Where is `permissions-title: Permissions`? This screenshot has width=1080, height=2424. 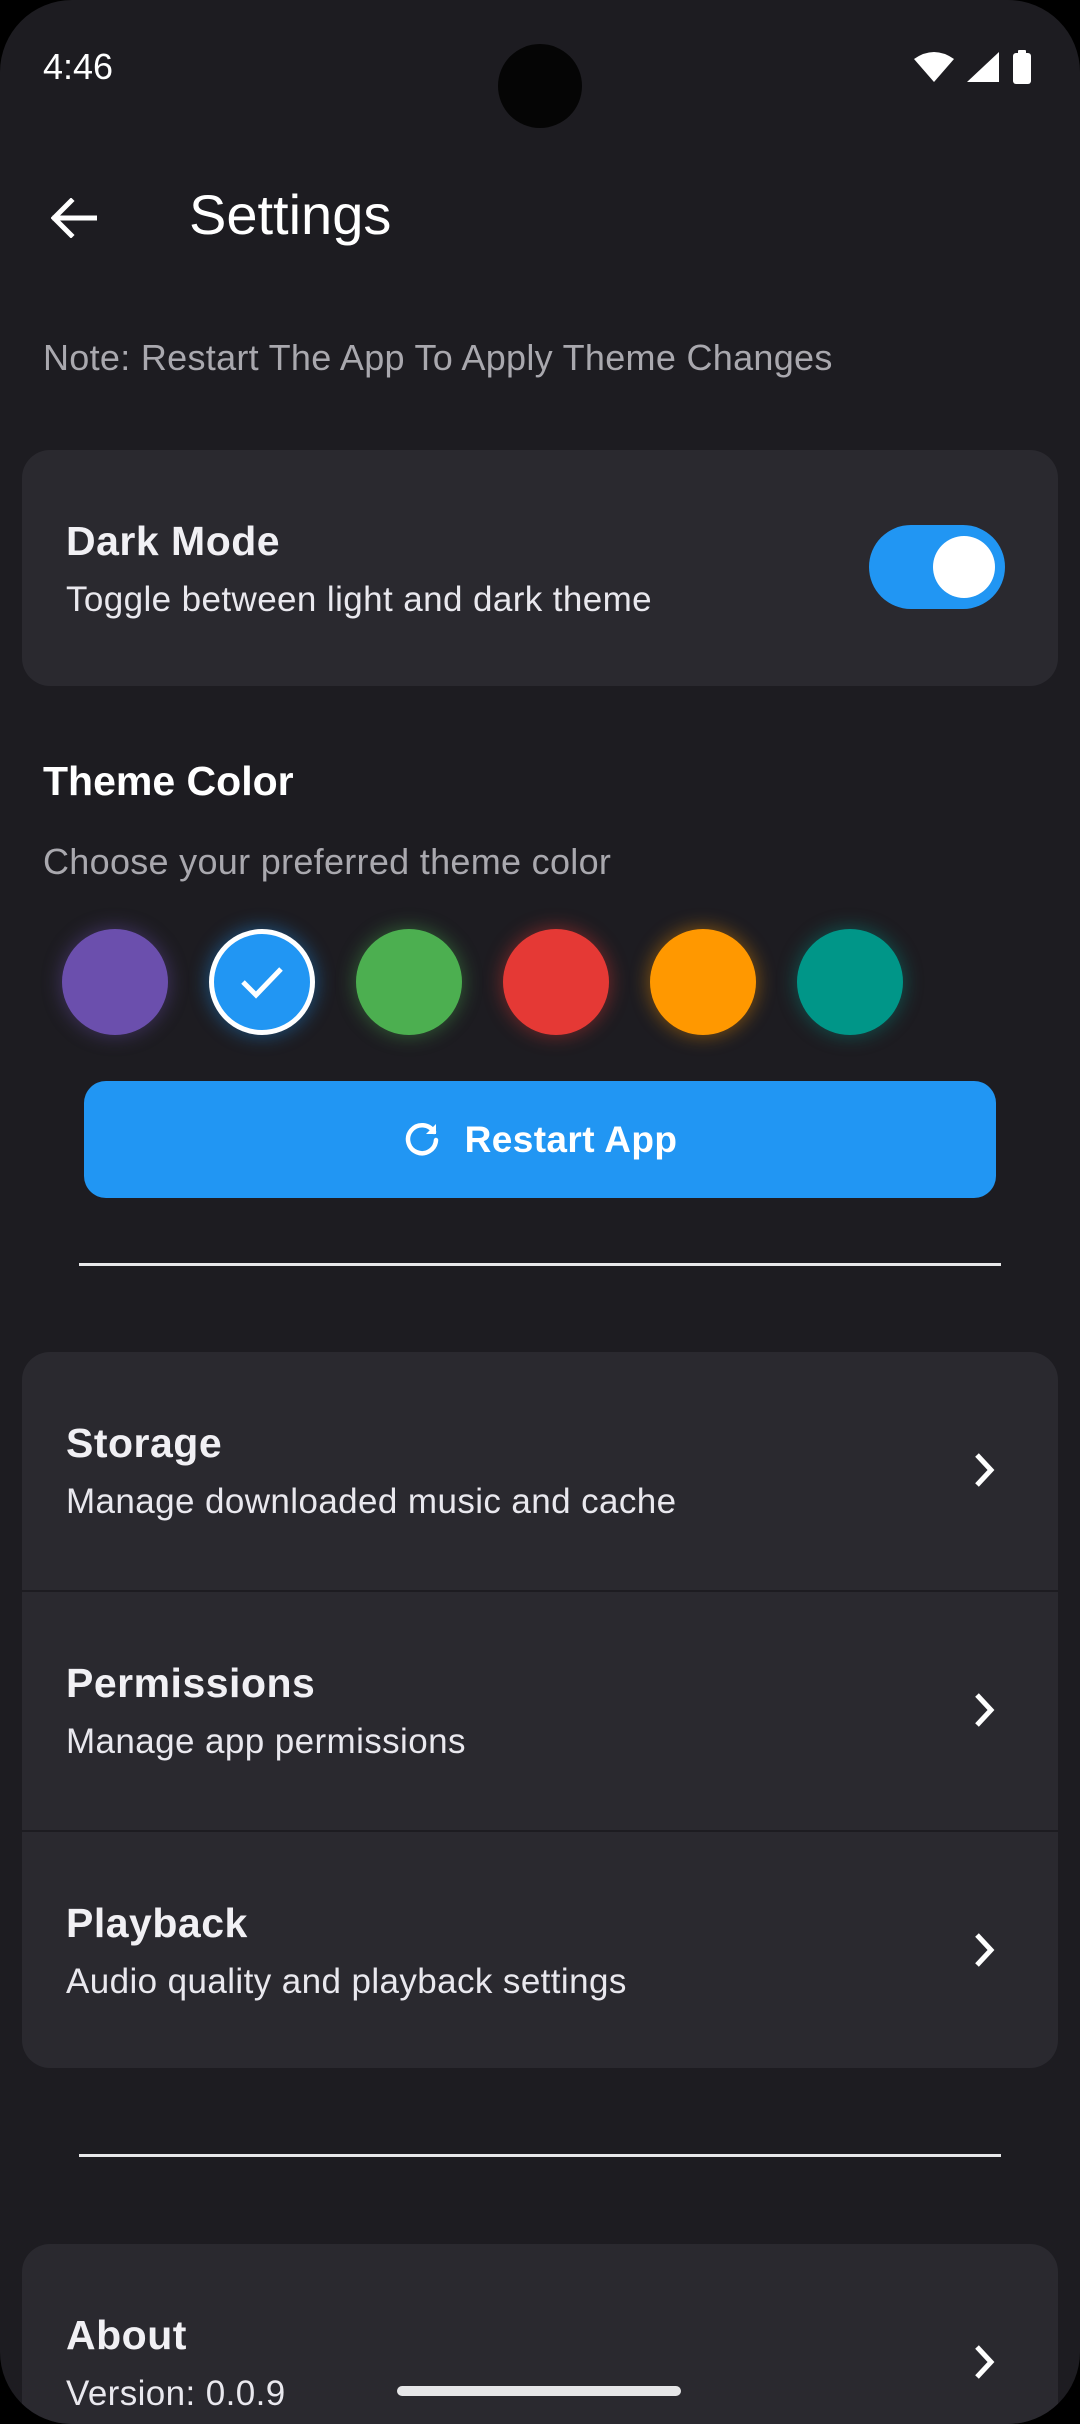
permissions-title: Permissions is located at coordinates (191, 1683).